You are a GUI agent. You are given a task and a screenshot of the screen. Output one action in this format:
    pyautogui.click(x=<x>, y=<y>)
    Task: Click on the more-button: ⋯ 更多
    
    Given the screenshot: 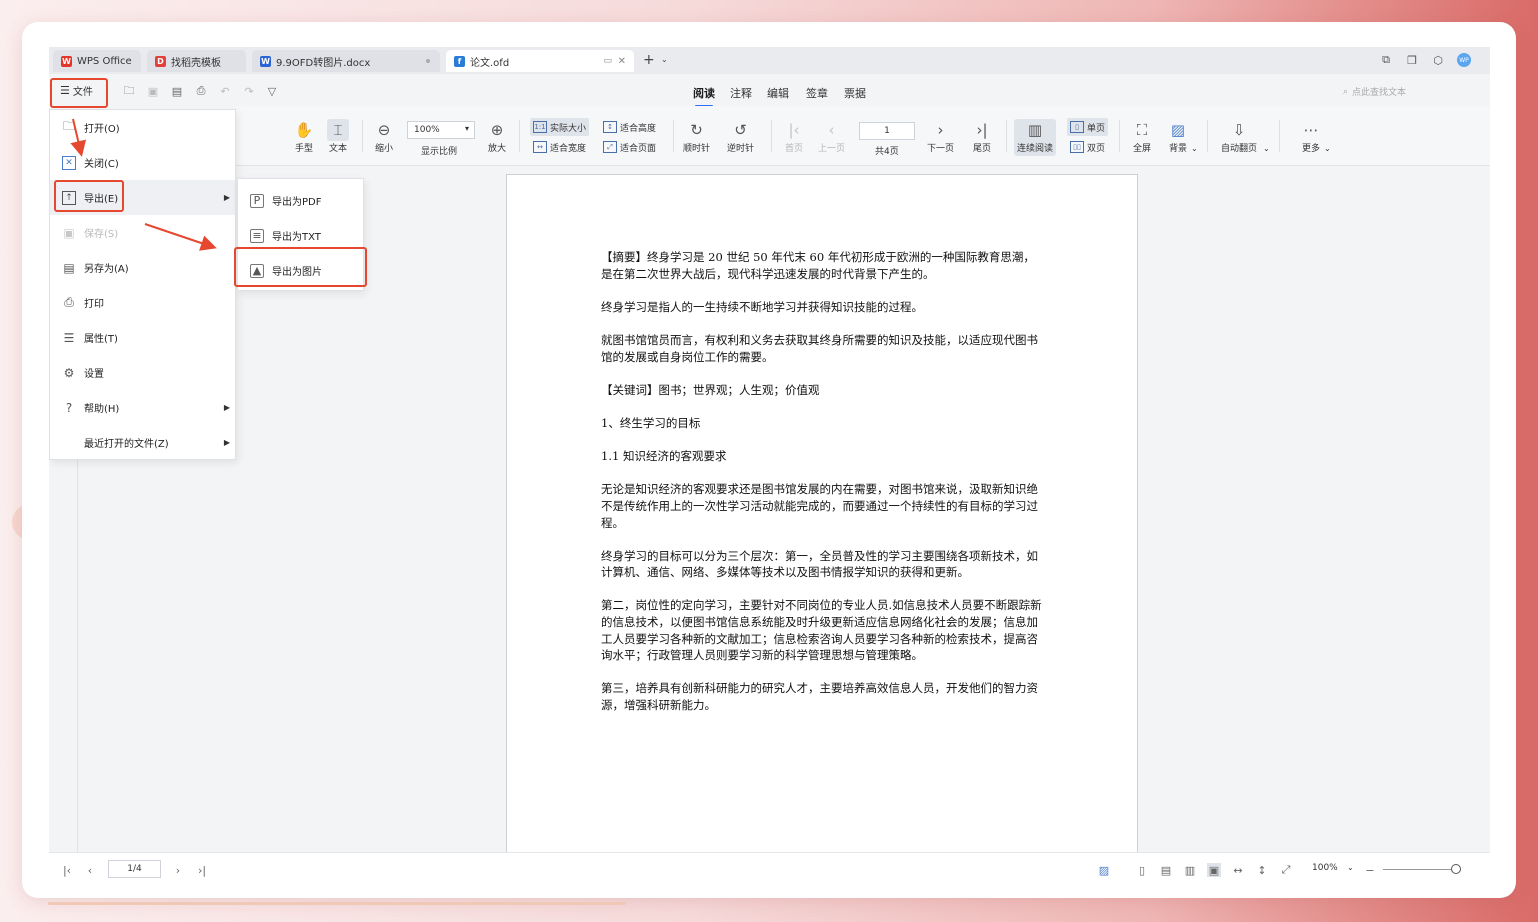 What is the action you would take?
    pyautogui.click(x=1311, y=136)
    